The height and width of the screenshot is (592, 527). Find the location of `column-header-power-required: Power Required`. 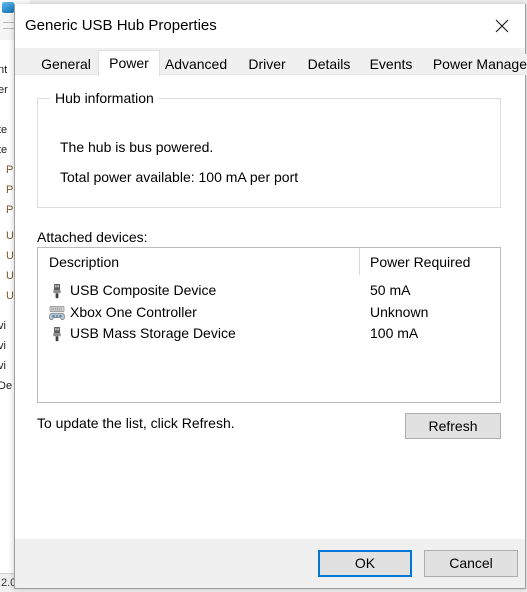

column-header-power-required: Power Required is located at coordinates (420, 262).